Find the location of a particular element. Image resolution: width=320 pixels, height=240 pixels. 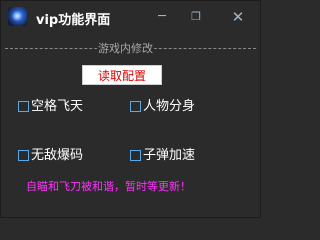

notice-text: 自瞄和飞刀被和谐，暂时等更新！ is located at coordinates (108, 186).